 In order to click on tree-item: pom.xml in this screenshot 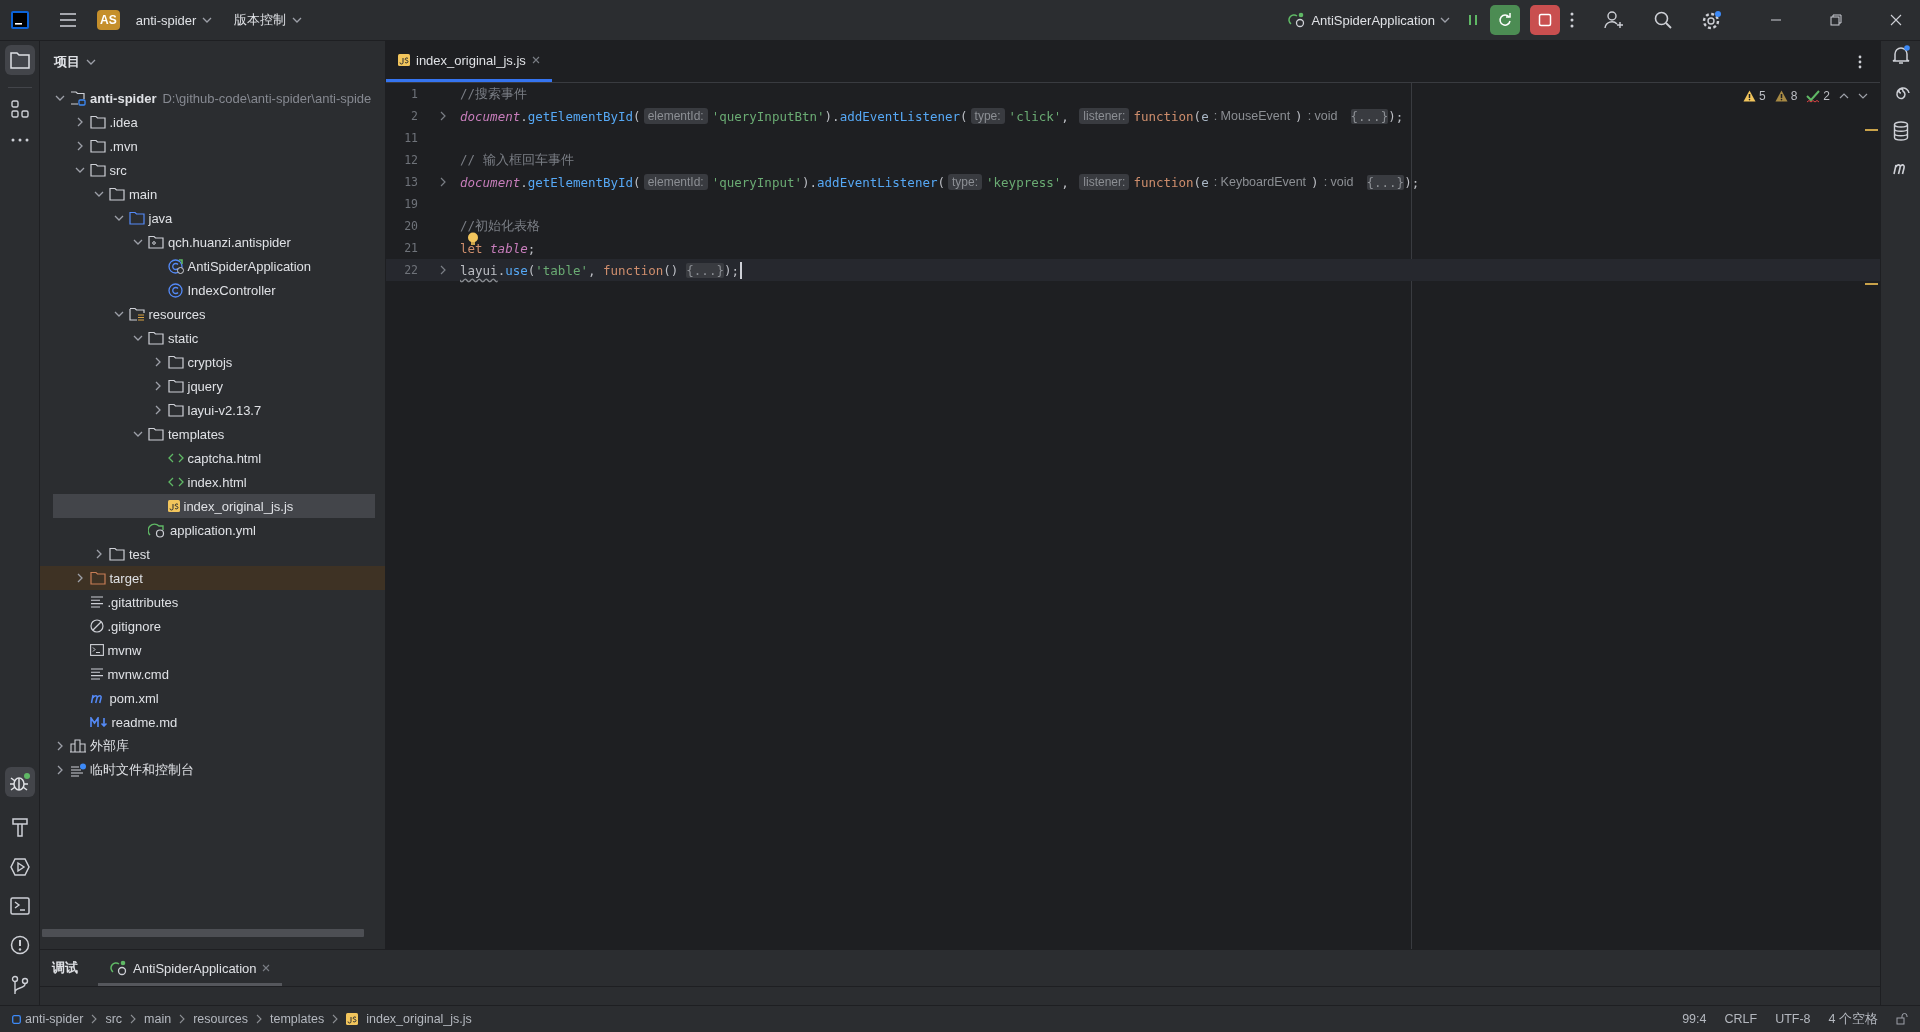, I will do `click(212, 698)`.